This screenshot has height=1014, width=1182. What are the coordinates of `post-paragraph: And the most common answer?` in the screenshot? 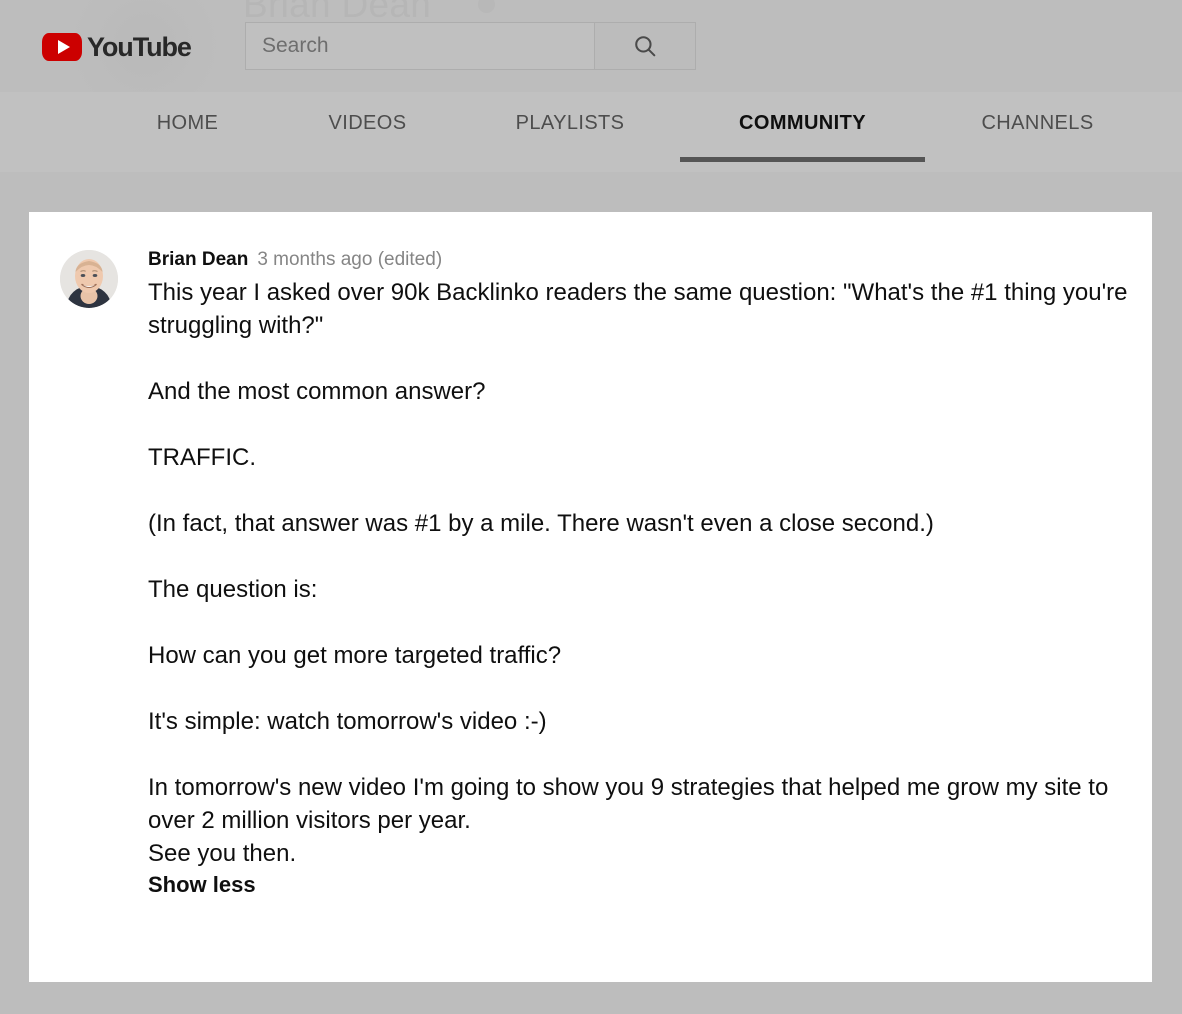 It's located at (317, 391).